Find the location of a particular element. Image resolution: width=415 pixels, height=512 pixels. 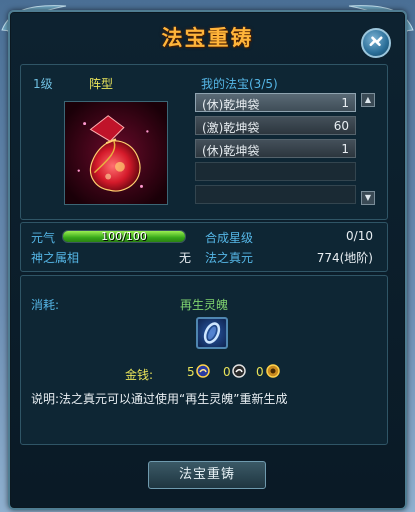

stats-panel: 元气 100/100 合成星级 0/10 神之属相 无 法之真元 774(地阶) is located at coordinates (204, 247).